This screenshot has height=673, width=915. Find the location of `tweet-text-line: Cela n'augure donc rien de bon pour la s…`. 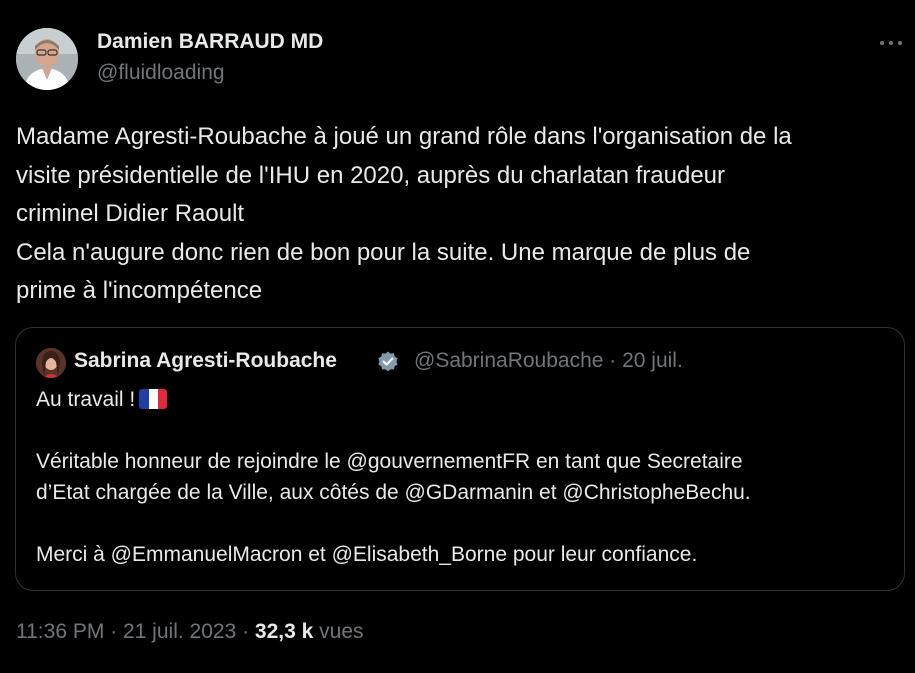

tweet-text-line: Cela n'augure donc rien de bon pour la s… is located at coordinates (383, 252).